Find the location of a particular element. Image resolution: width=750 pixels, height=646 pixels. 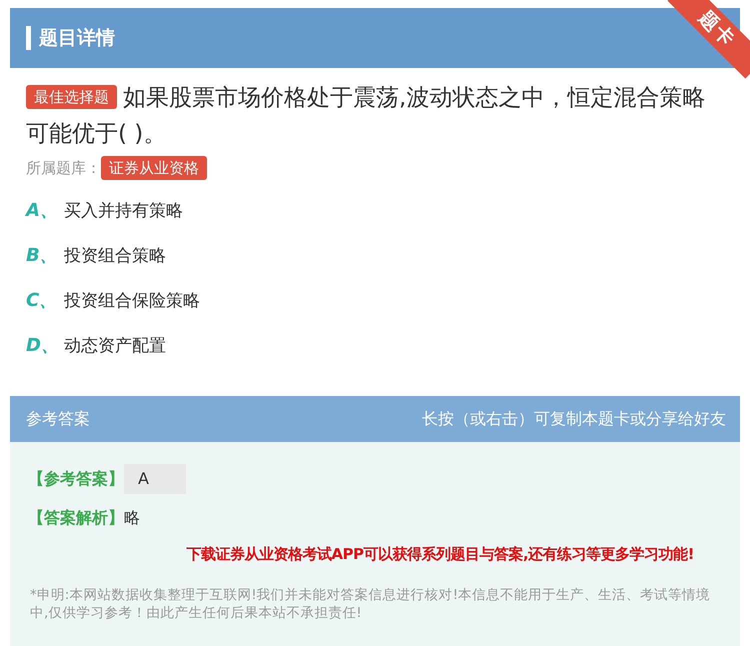

question-type-tag: 最佳选择题 is located at coordinates (71, 97).